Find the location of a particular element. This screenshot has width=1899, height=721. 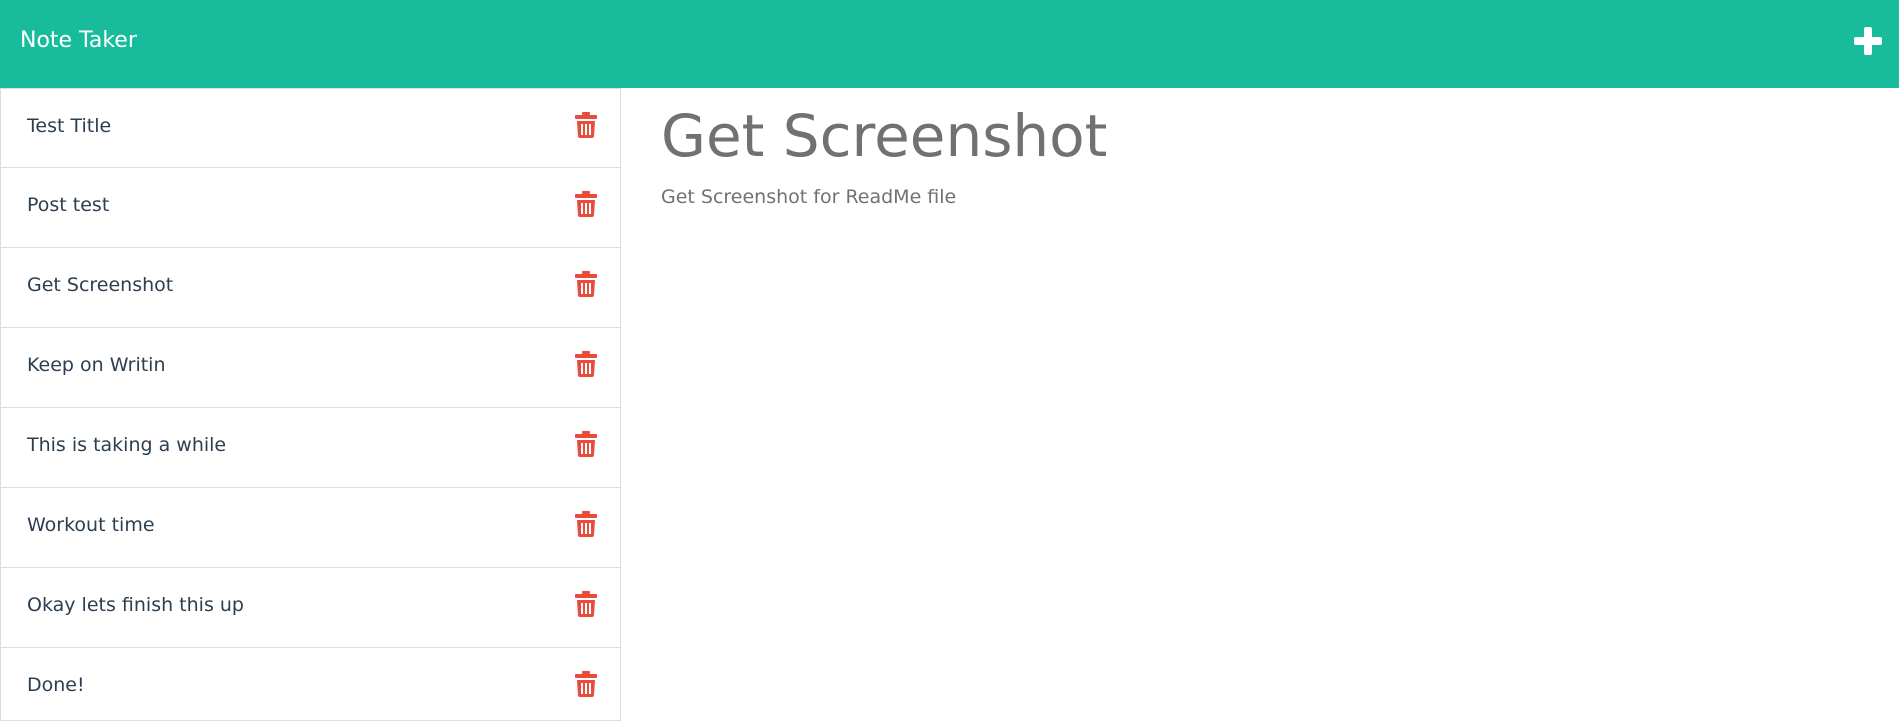

new-note-button is located at coordinates (1868, 41).